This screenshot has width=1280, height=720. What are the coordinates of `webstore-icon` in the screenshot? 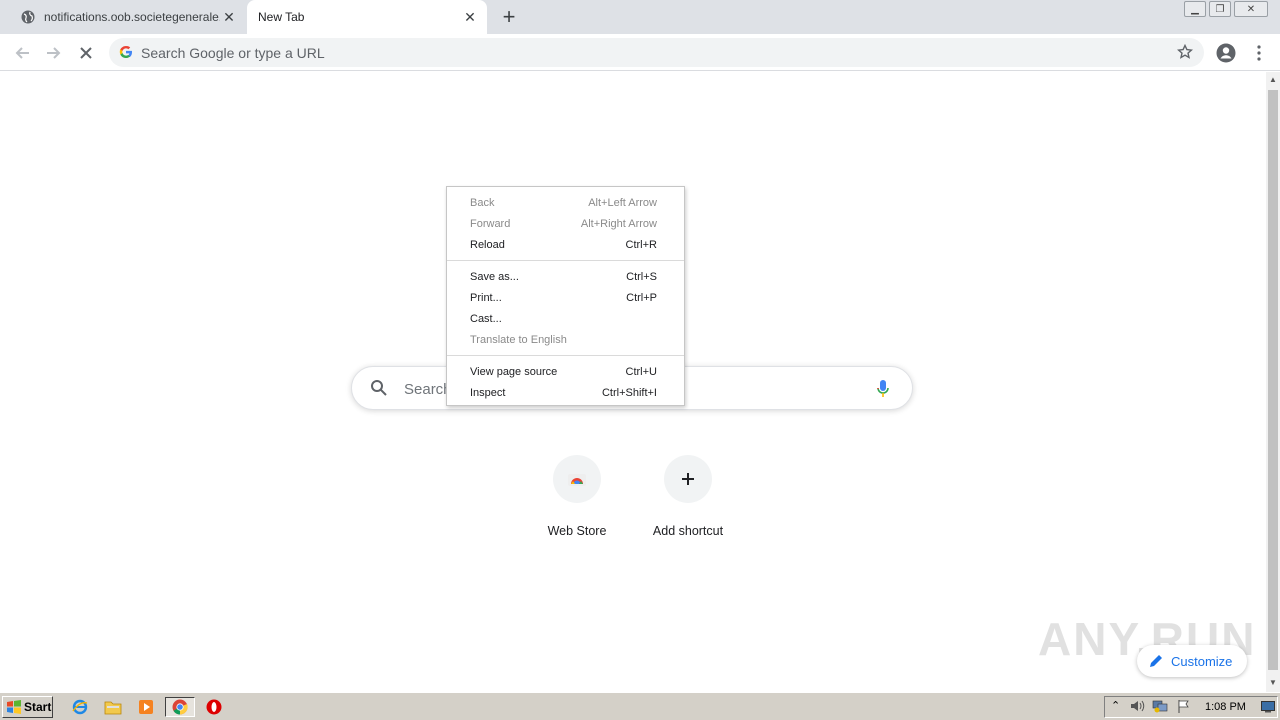 It's located at (577, 479).